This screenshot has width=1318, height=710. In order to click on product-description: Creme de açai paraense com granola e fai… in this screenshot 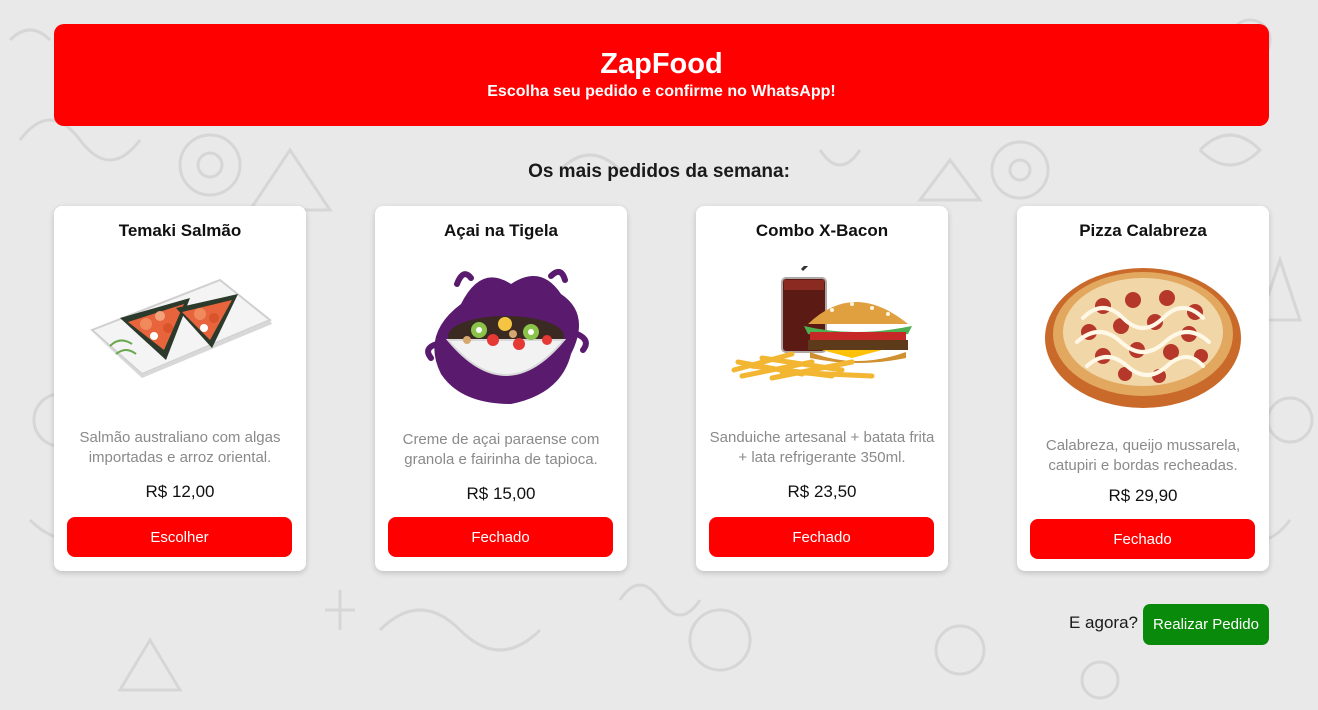, I will do `click(501, 449)`.